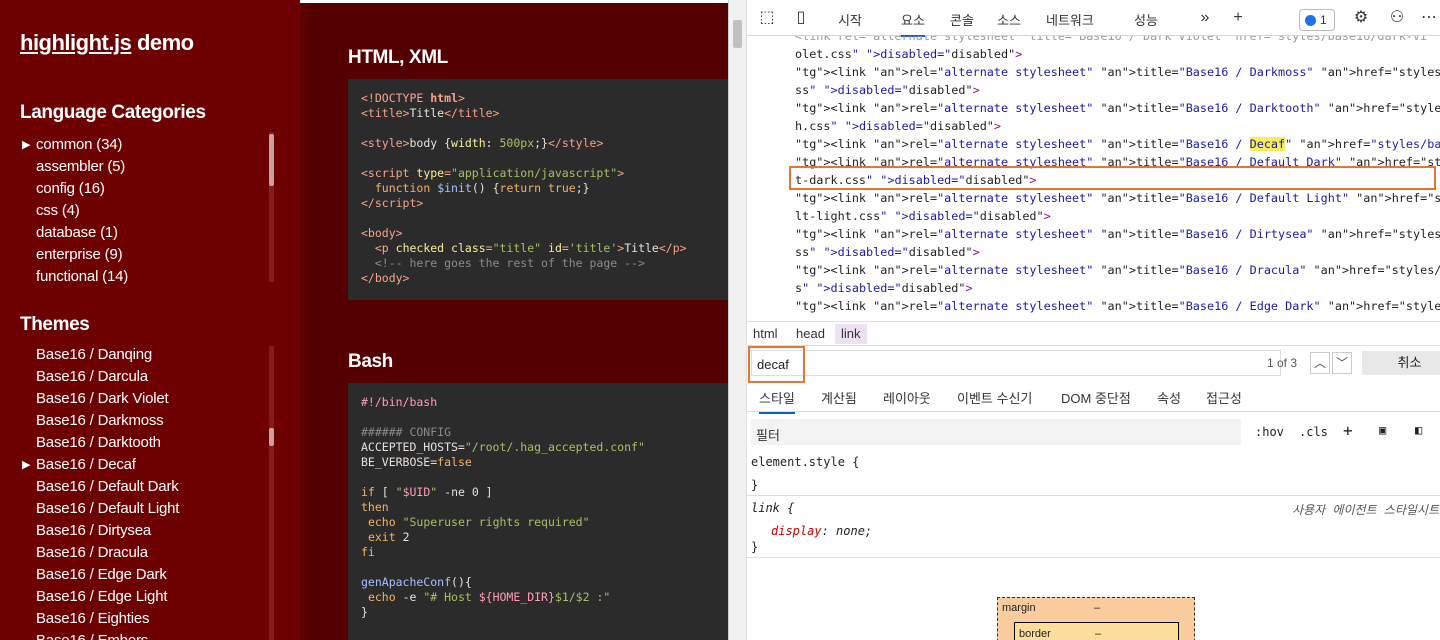  Describe the element at coordinates (113, 112) in the screenshot. I see `language-categories-heading: Language Categories` at that location.